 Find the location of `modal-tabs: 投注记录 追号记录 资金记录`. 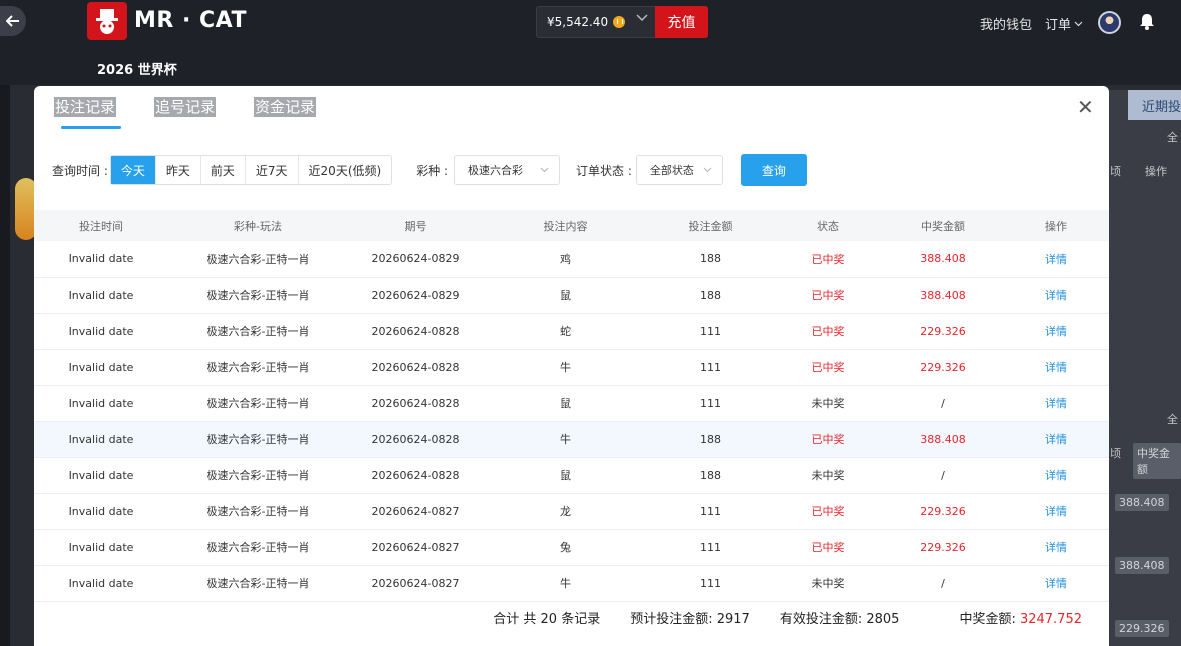

modal-tabs: 投注记录 追号记录 资金记录 is located at coordinates (185, 107).